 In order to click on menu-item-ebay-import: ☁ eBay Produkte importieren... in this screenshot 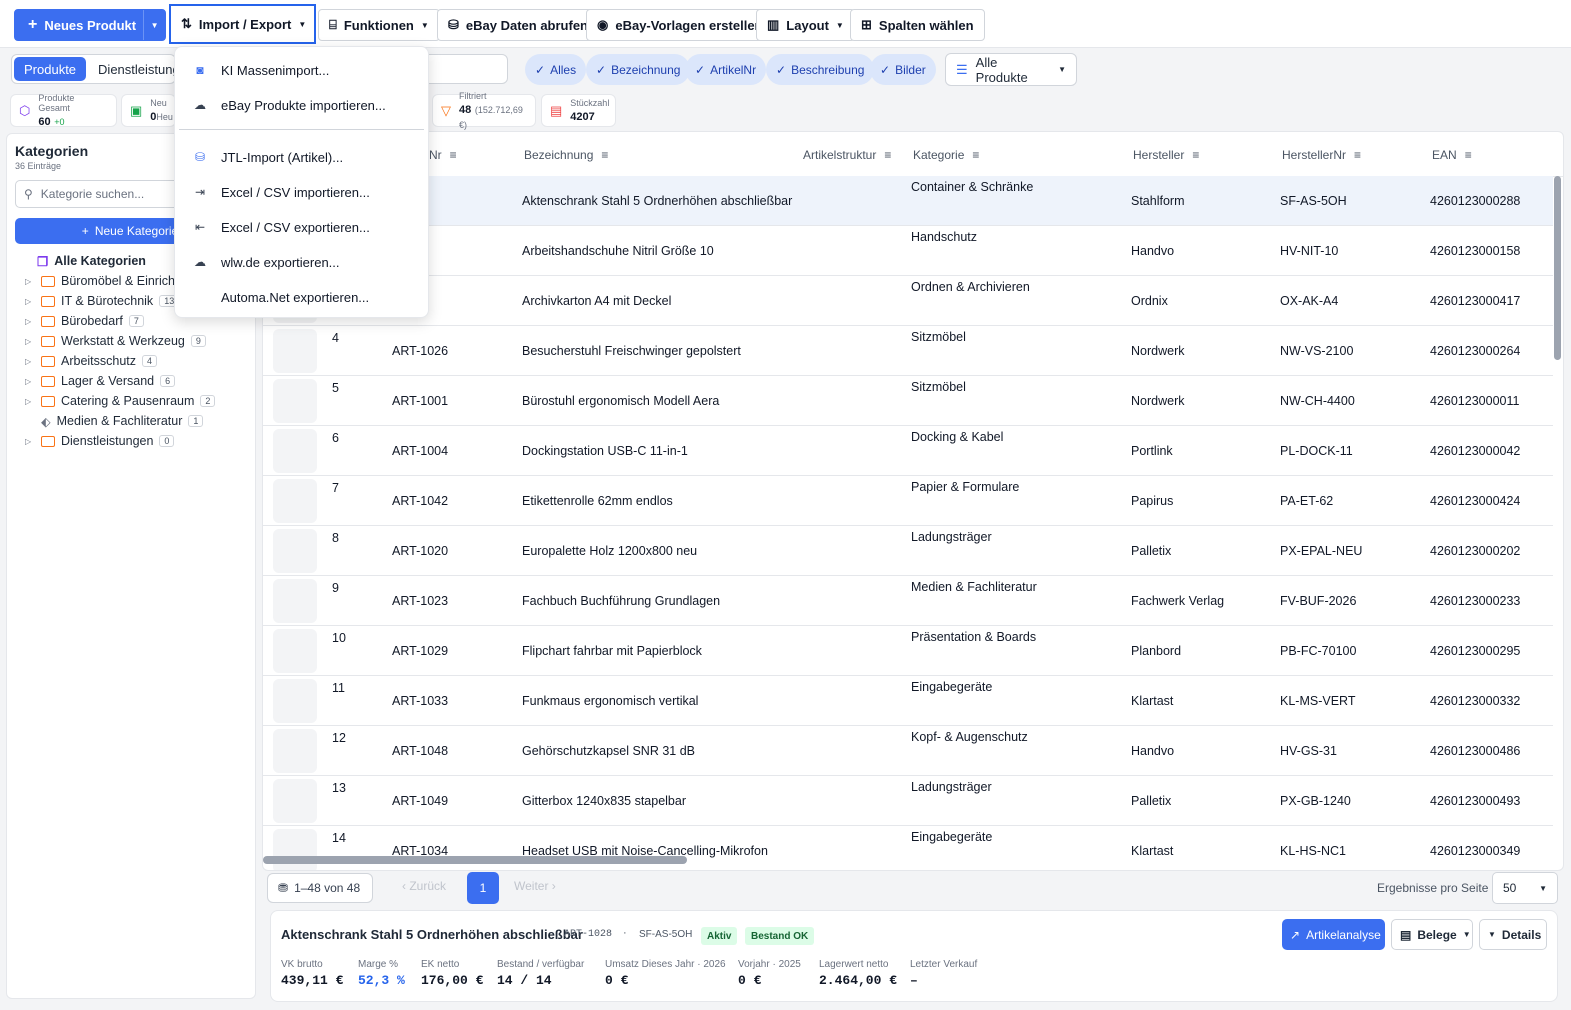, I will do `click(289, 105)`.